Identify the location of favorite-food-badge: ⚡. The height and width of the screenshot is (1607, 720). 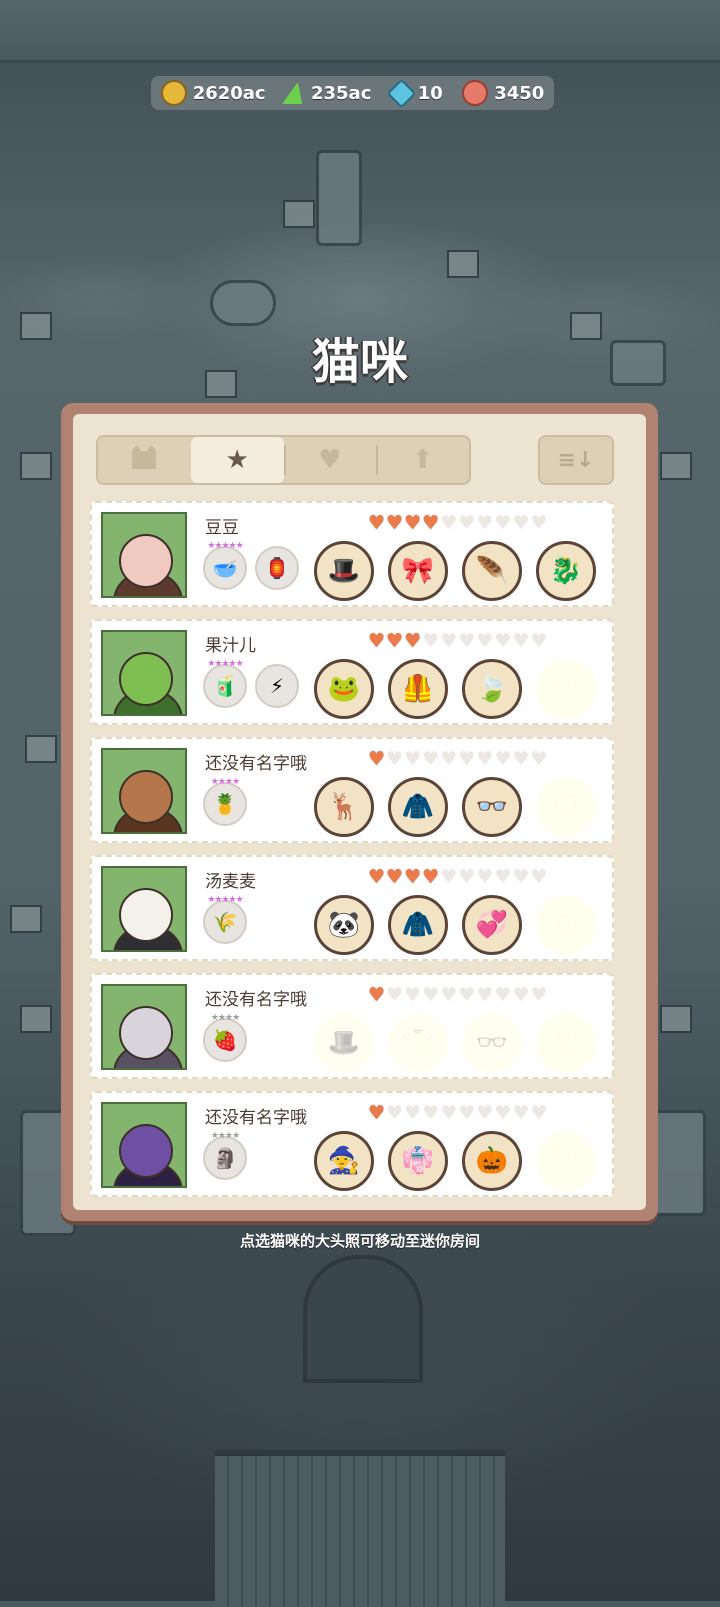
(277, 686).